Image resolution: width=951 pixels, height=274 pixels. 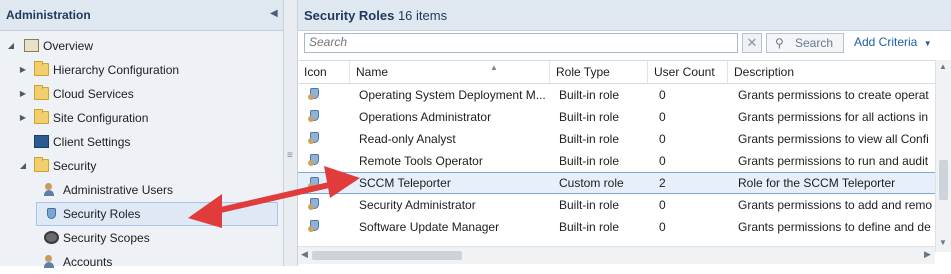 What do you see at coordinates (51, 237) in the screenshot?
I see `scope-icon` at bounding box center [51, 237].